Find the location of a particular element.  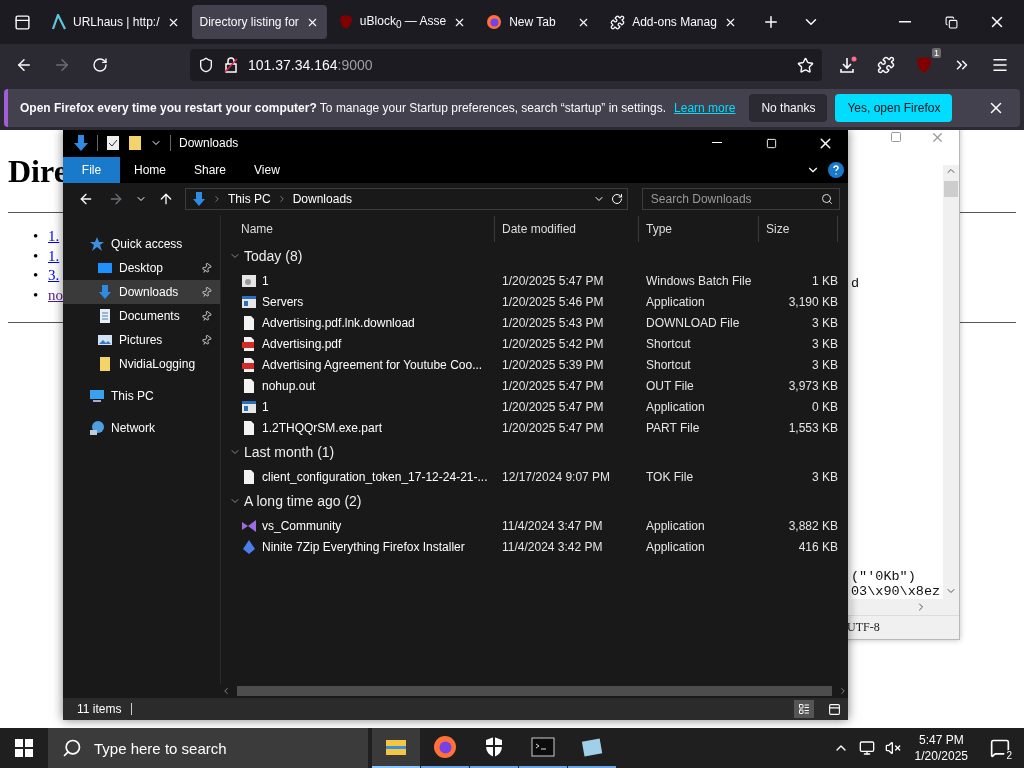

clock: 5:47 PM 1/20/2025 is located at coordinates (941, 748).